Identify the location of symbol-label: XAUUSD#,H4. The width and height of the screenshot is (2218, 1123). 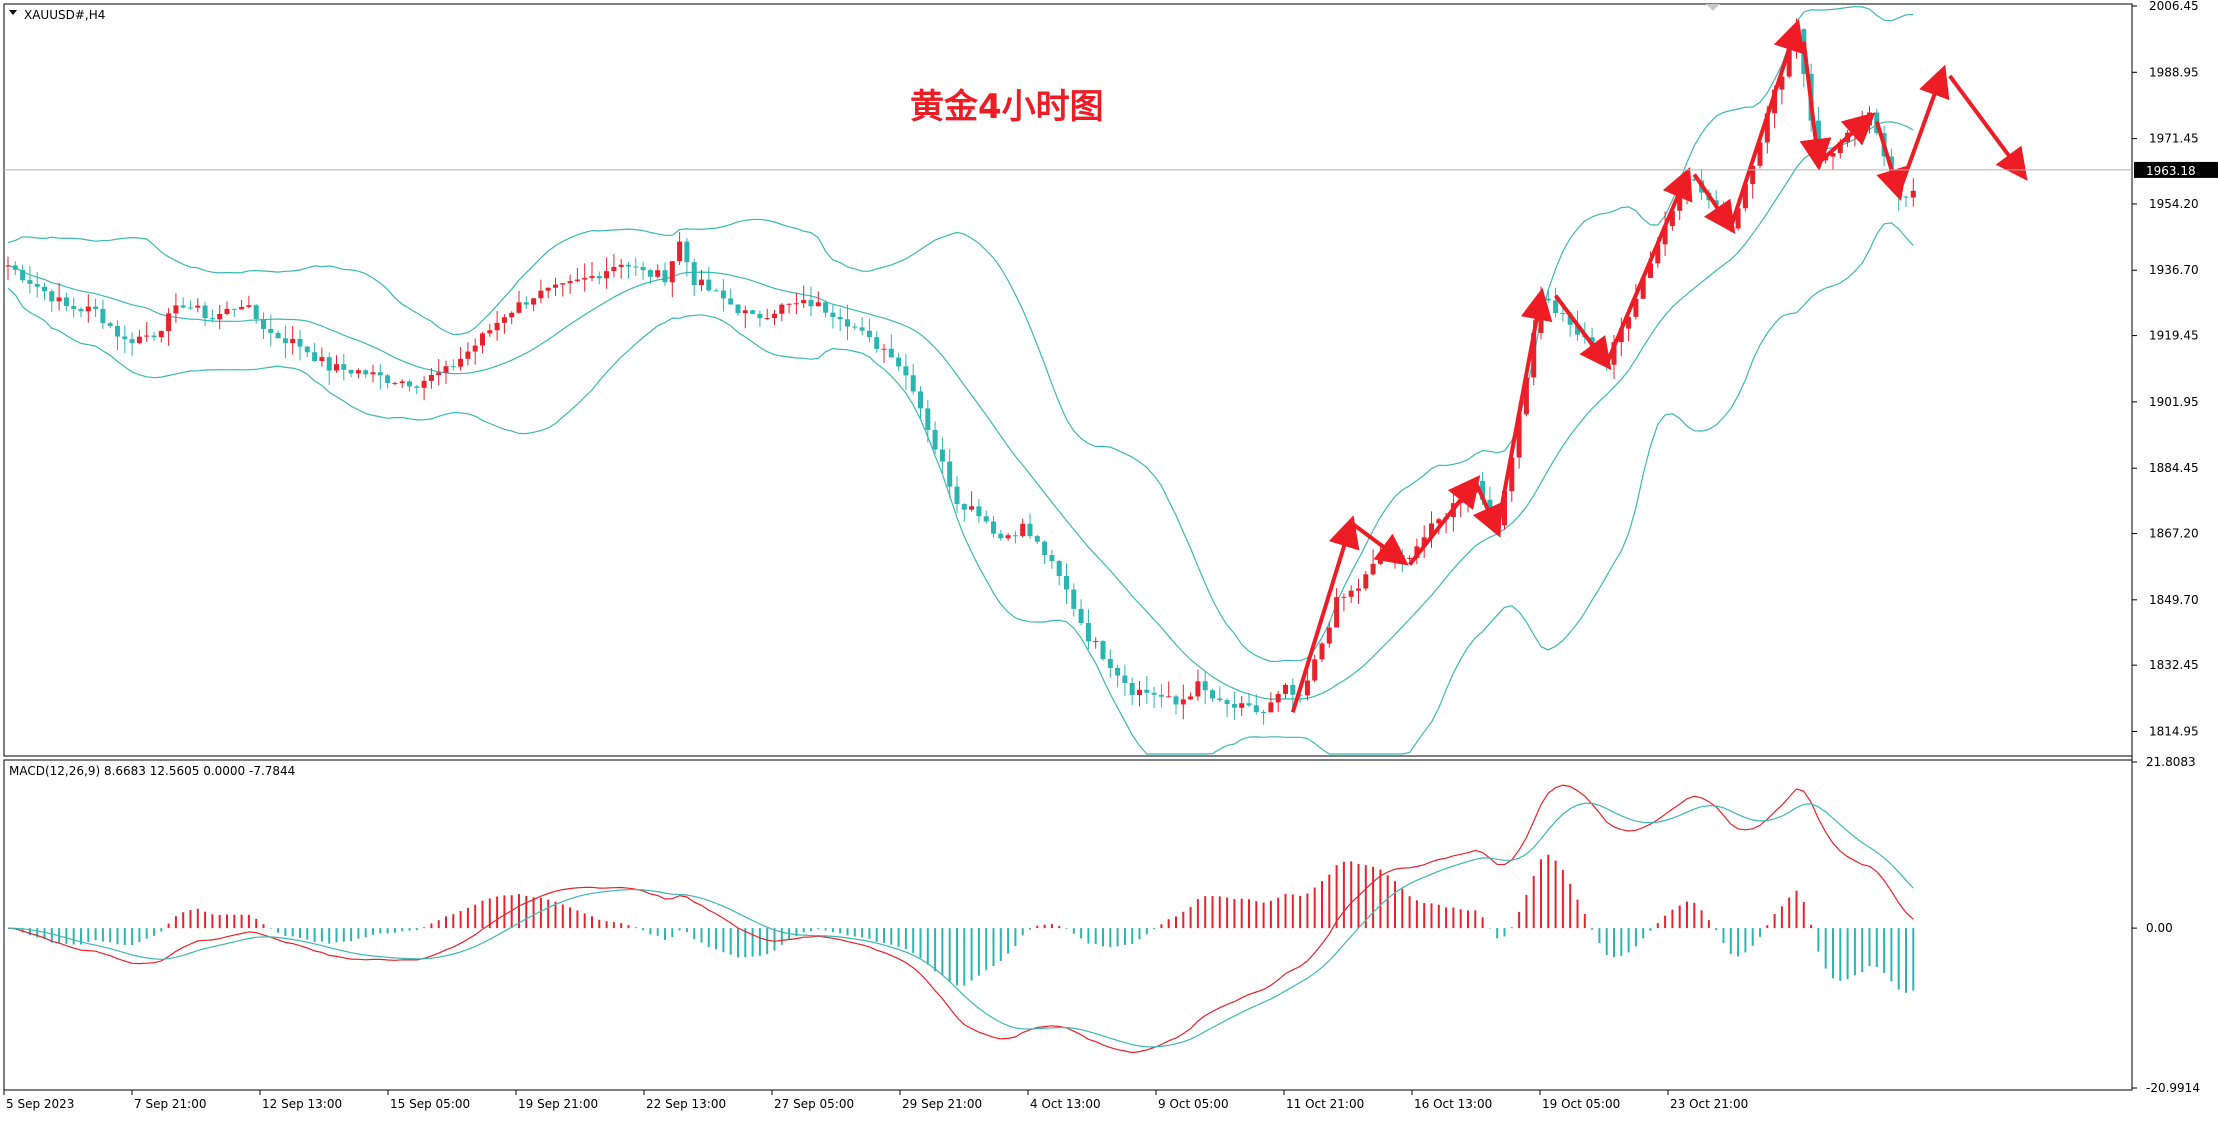
(64, 15).